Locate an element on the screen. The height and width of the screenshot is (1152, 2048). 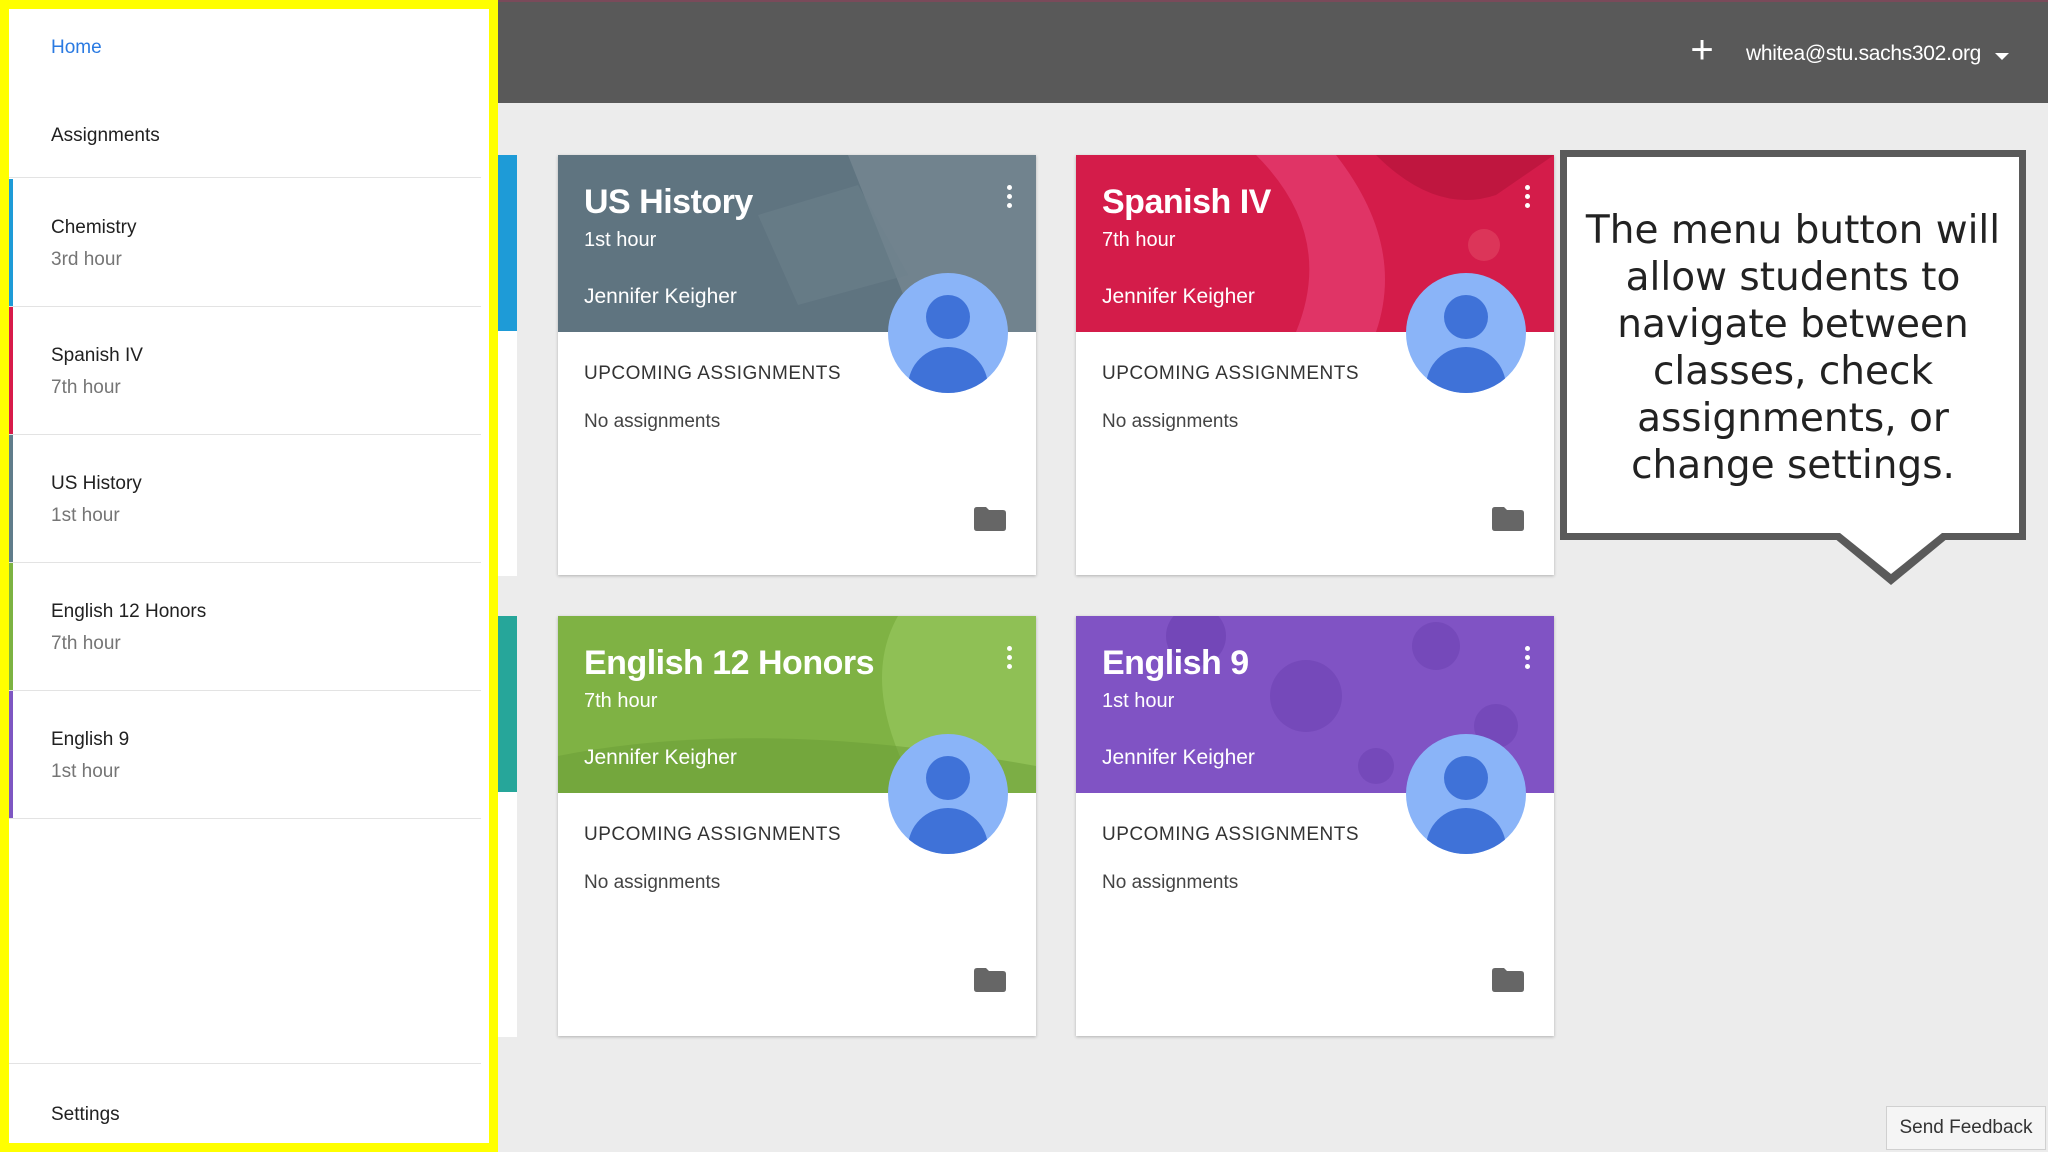
account-email: whitea@stu.sachs302.org is located at coordinates (1864, 53).